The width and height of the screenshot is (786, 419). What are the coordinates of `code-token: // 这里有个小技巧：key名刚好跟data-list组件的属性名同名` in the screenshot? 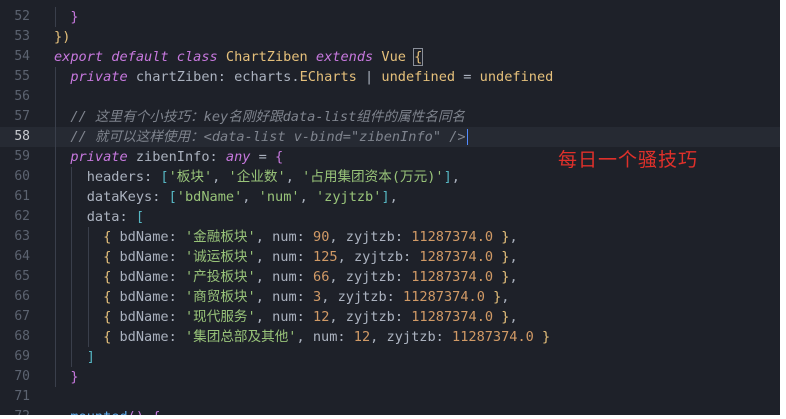 It's located at (268, 117).